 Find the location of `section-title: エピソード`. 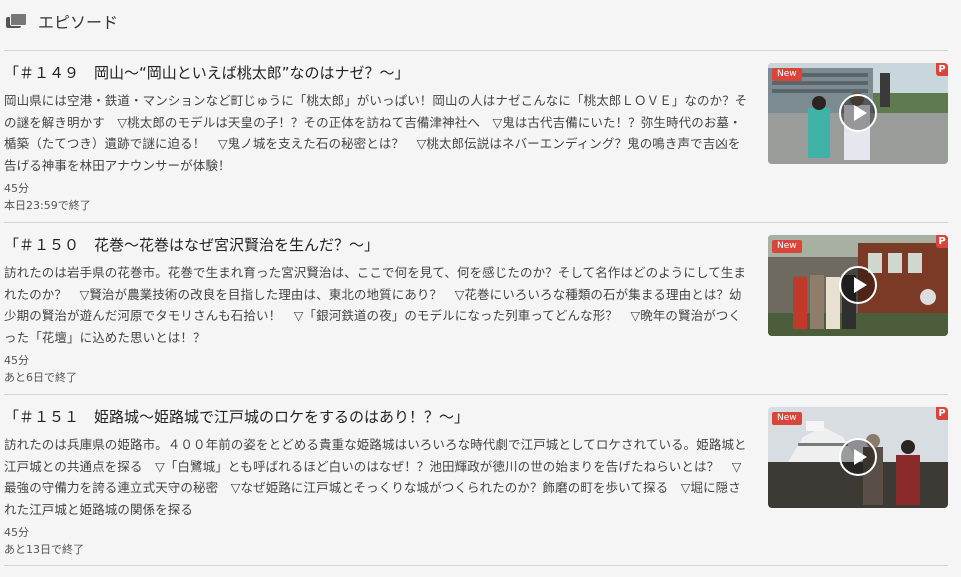

section-title: エピソード is located at coordinates (78, 22).